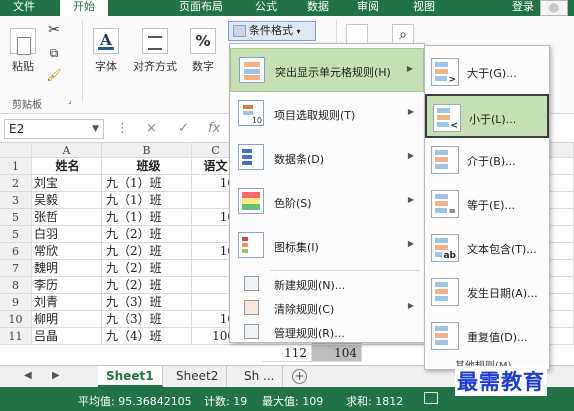 Image resolution: width=574 pixels, height=411 pixels. Describe the element at coordinates (67, 217) in the screenshot. I see `cell-name: 张哲` at that location.